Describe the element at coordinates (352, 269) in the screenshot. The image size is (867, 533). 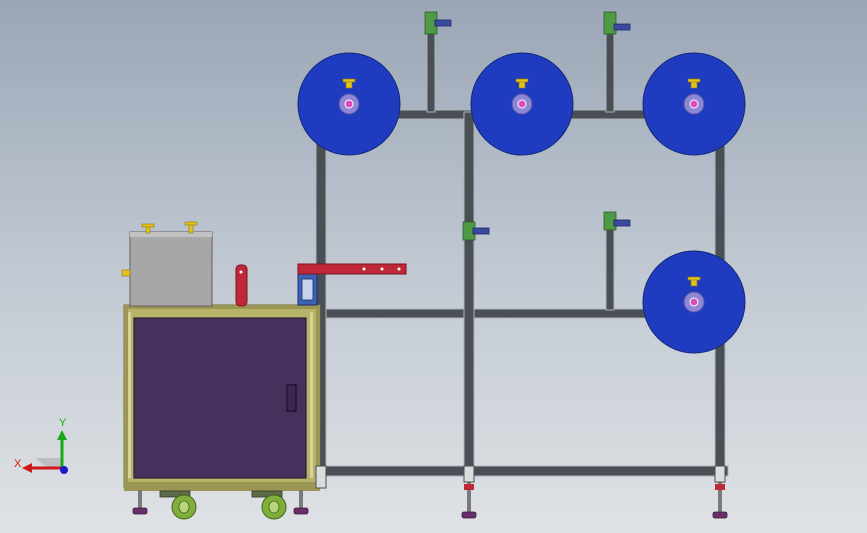
I see `red-arm` at that location.